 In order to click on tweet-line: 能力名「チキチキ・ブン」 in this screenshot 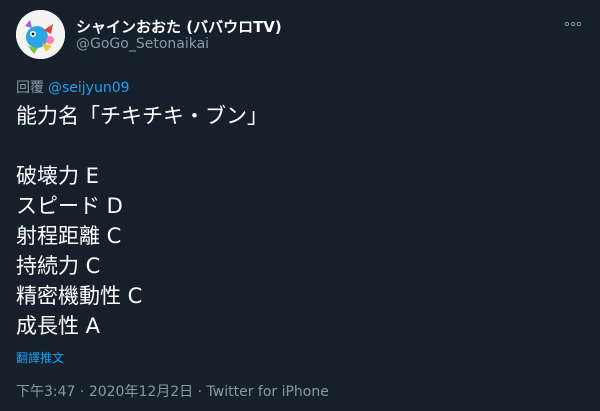, I will do `click(142, 116)`.